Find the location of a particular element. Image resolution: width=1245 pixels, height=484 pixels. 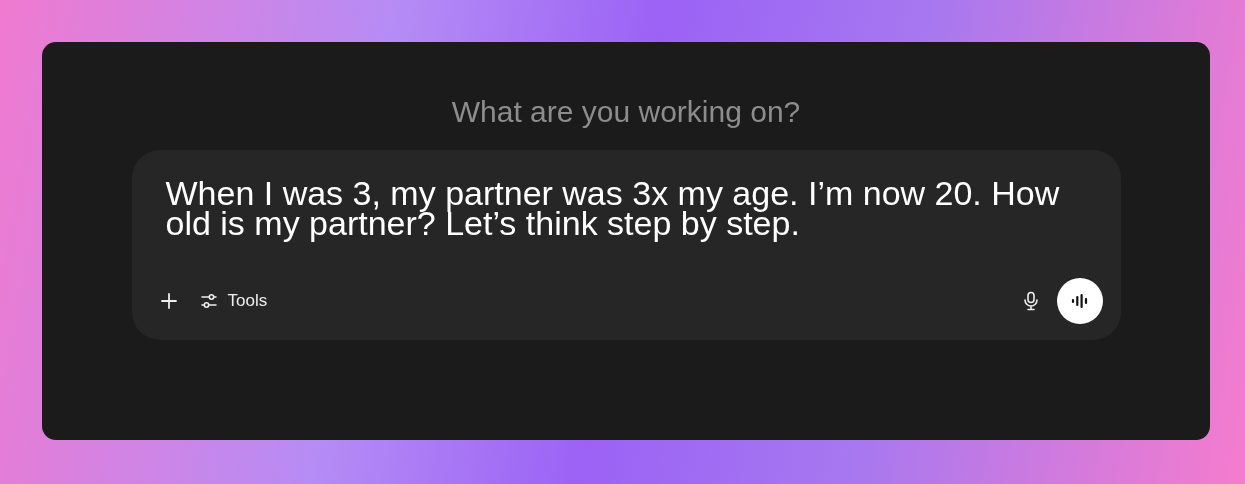

heading: What are you working on? is located at coordinates (626, 112).